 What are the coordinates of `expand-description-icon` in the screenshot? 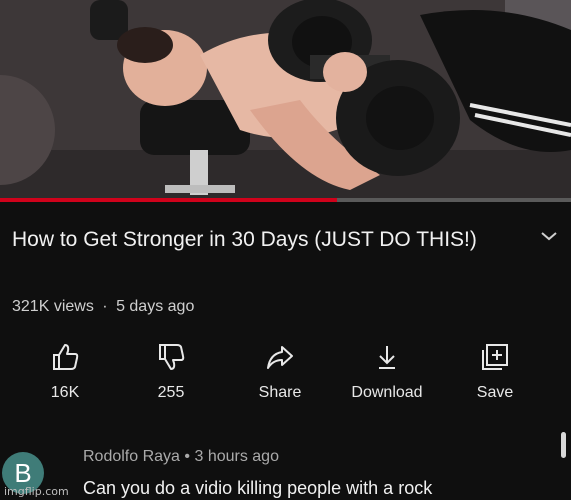 It's located at (549, 236).